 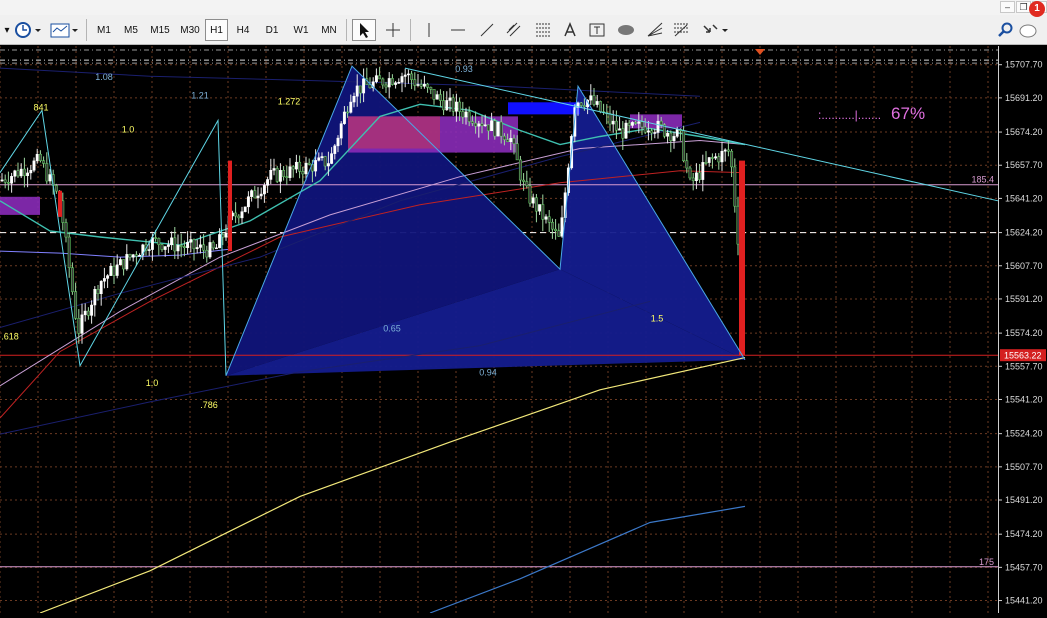 What do you see at coordinates (514, 30) in the screenshot?
I see `equidistant-channel-button` at bounding box center [514, 30].